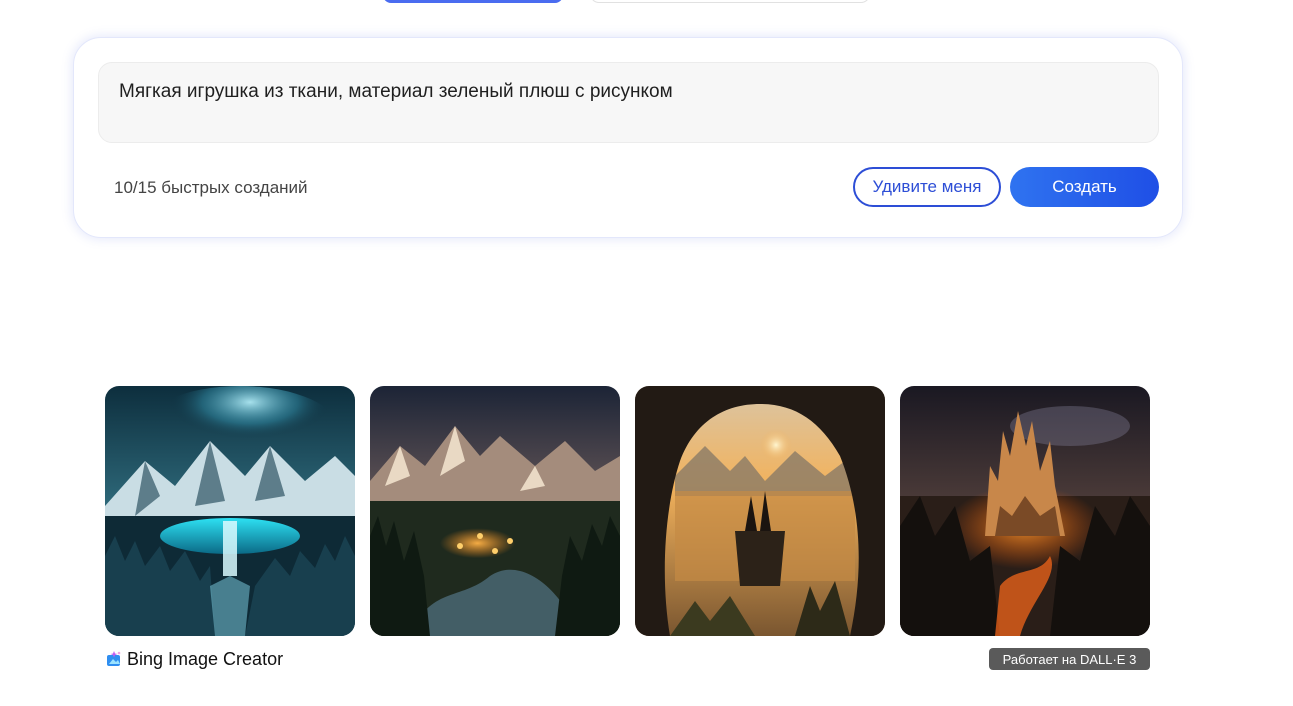 Image resolution: width=1293 pixels, height=706 pixels. What do you see at coordinates (1069, 659) in the screenshot?
I see `powered-by-badge: Работает на DALL·E 3` at bounding box center [1069, 659].